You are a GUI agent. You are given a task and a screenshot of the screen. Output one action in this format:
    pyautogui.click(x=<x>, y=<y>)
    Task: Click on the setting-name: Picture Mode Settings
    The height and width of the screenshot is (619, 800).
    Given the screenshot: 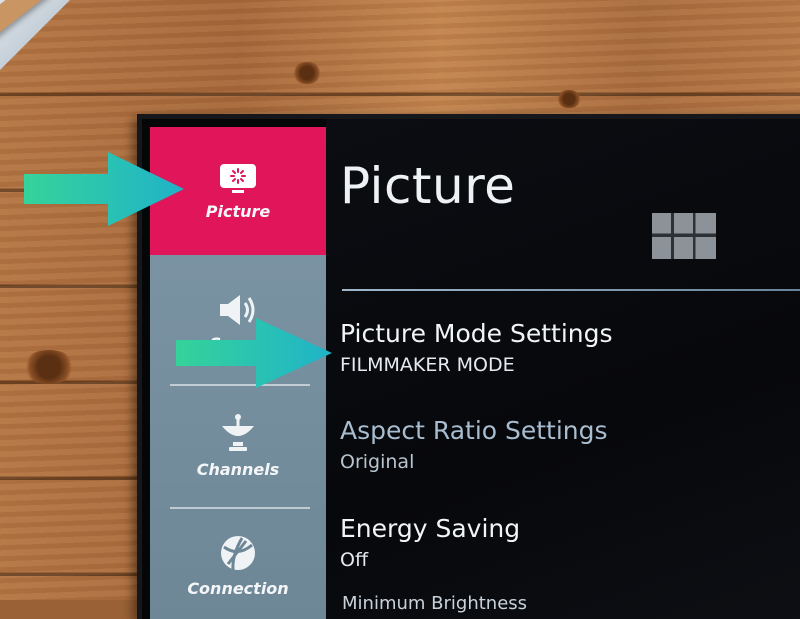 What is the action you would take?
    pyautogui.click(x=476, y=333)
    